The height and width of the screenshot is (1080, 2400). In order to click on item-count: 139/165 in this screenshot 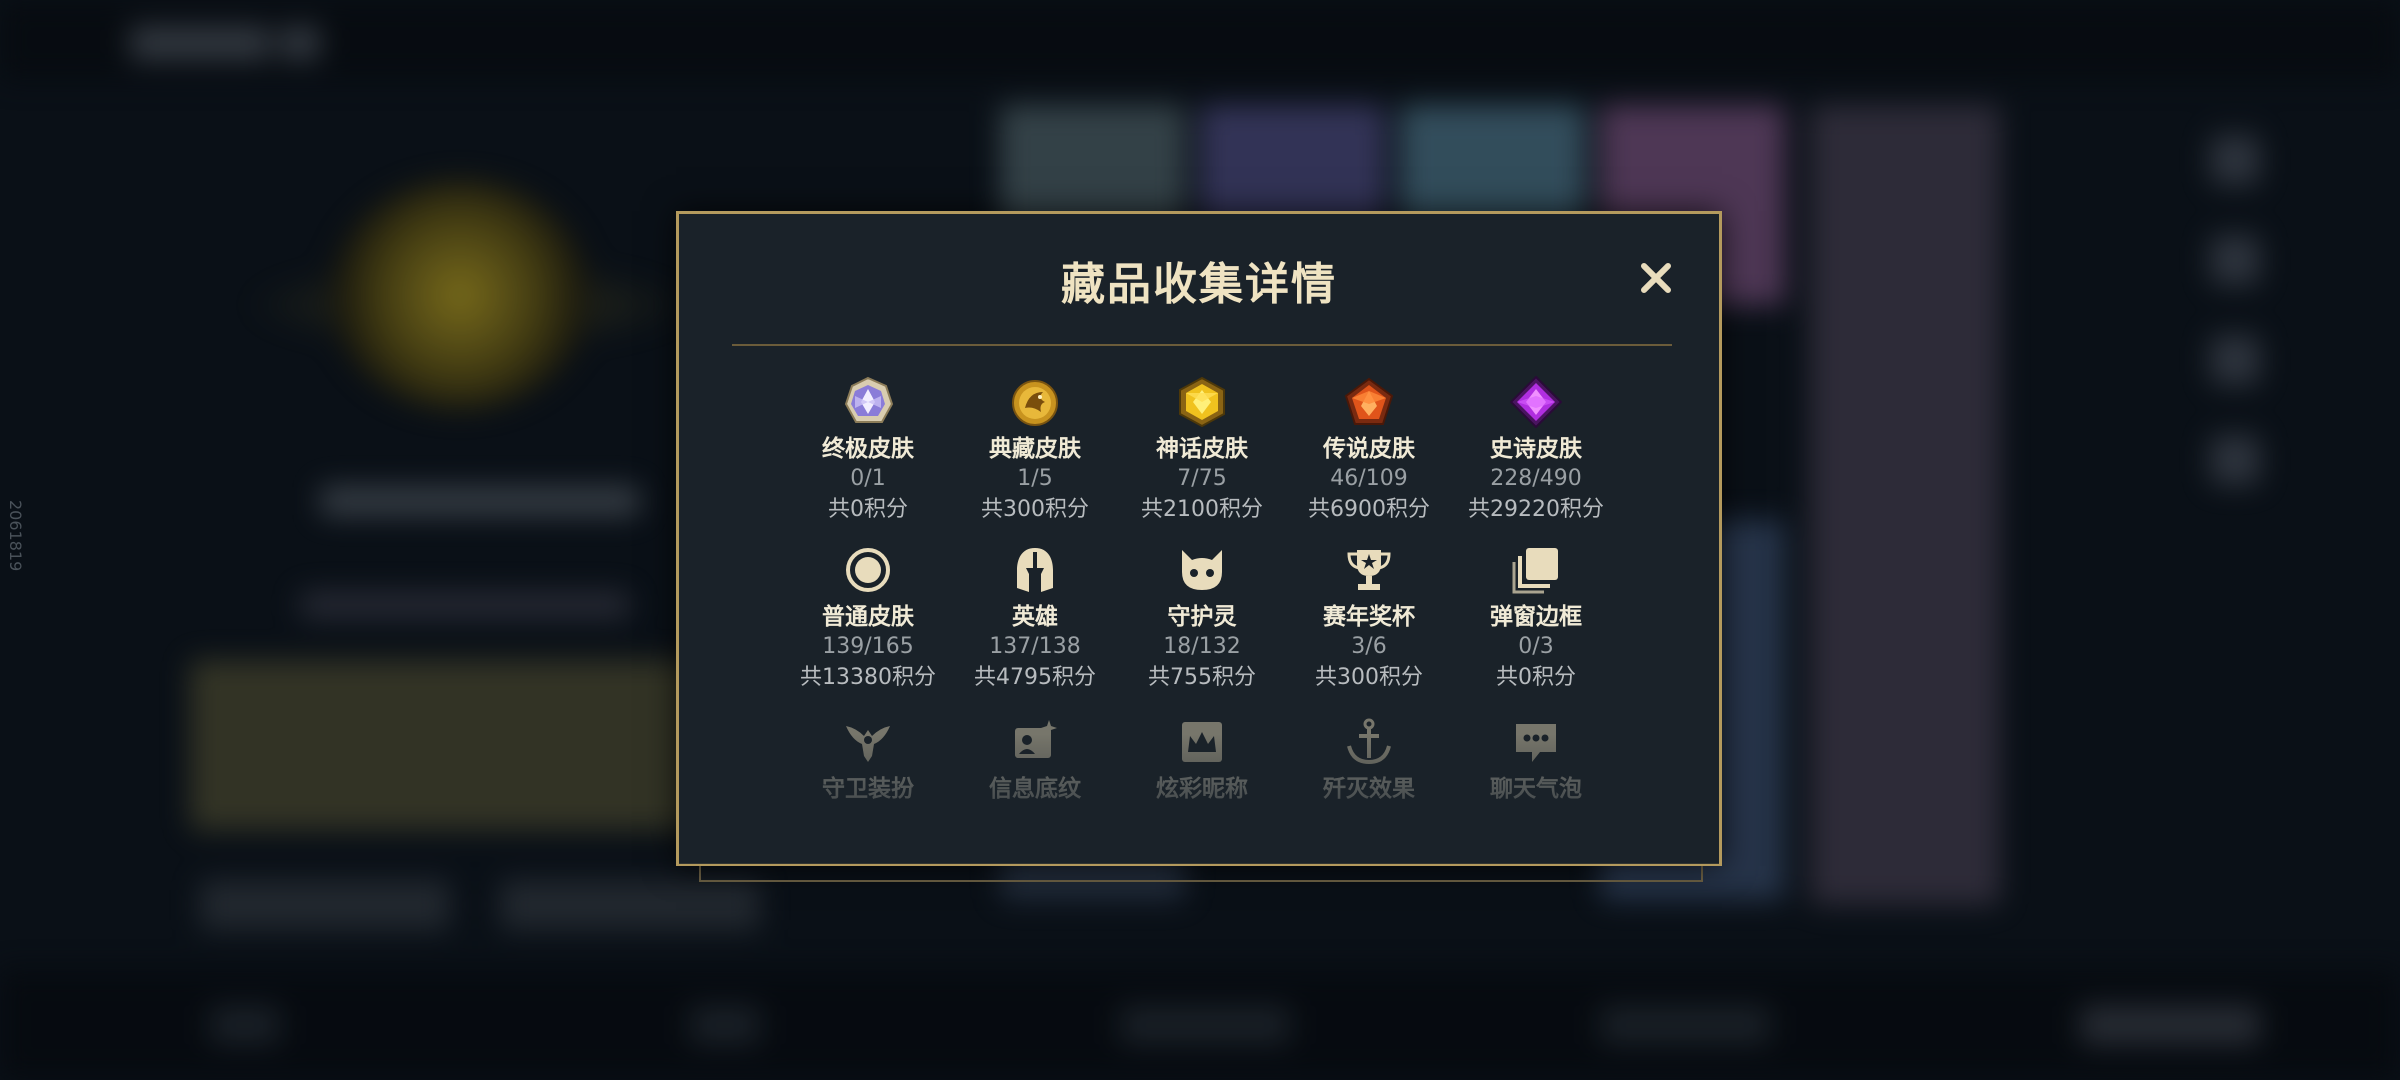, I will do `click(868, 646)`.